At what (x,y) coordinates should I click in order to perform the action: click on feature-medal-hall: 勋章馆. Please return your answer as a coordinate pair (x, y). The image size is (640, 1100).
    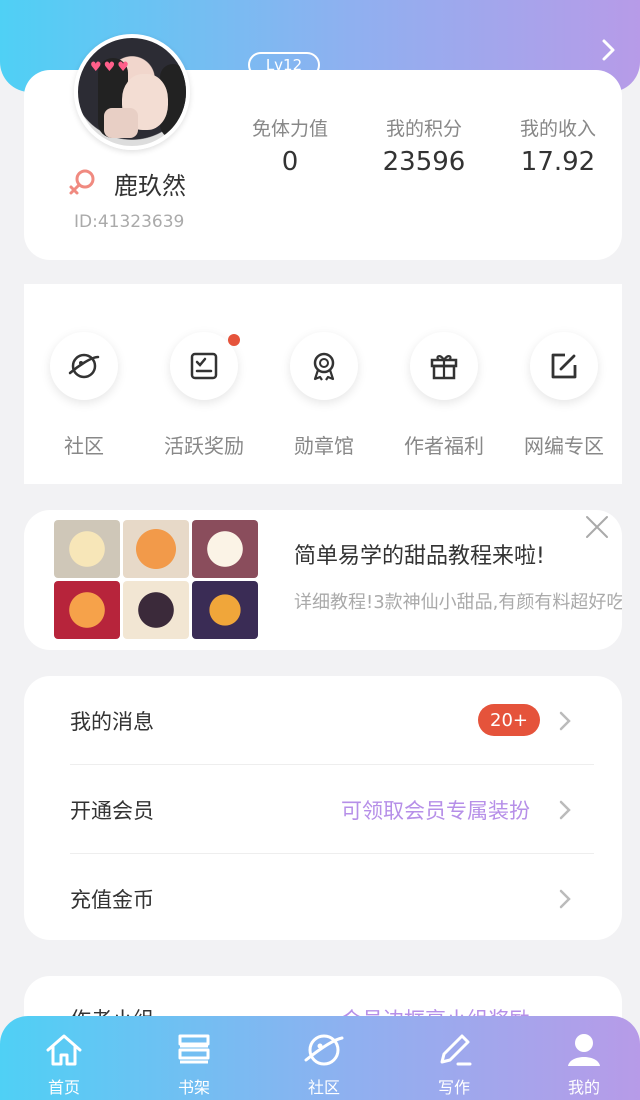
    Looking at the image, I should click on (324, 395).